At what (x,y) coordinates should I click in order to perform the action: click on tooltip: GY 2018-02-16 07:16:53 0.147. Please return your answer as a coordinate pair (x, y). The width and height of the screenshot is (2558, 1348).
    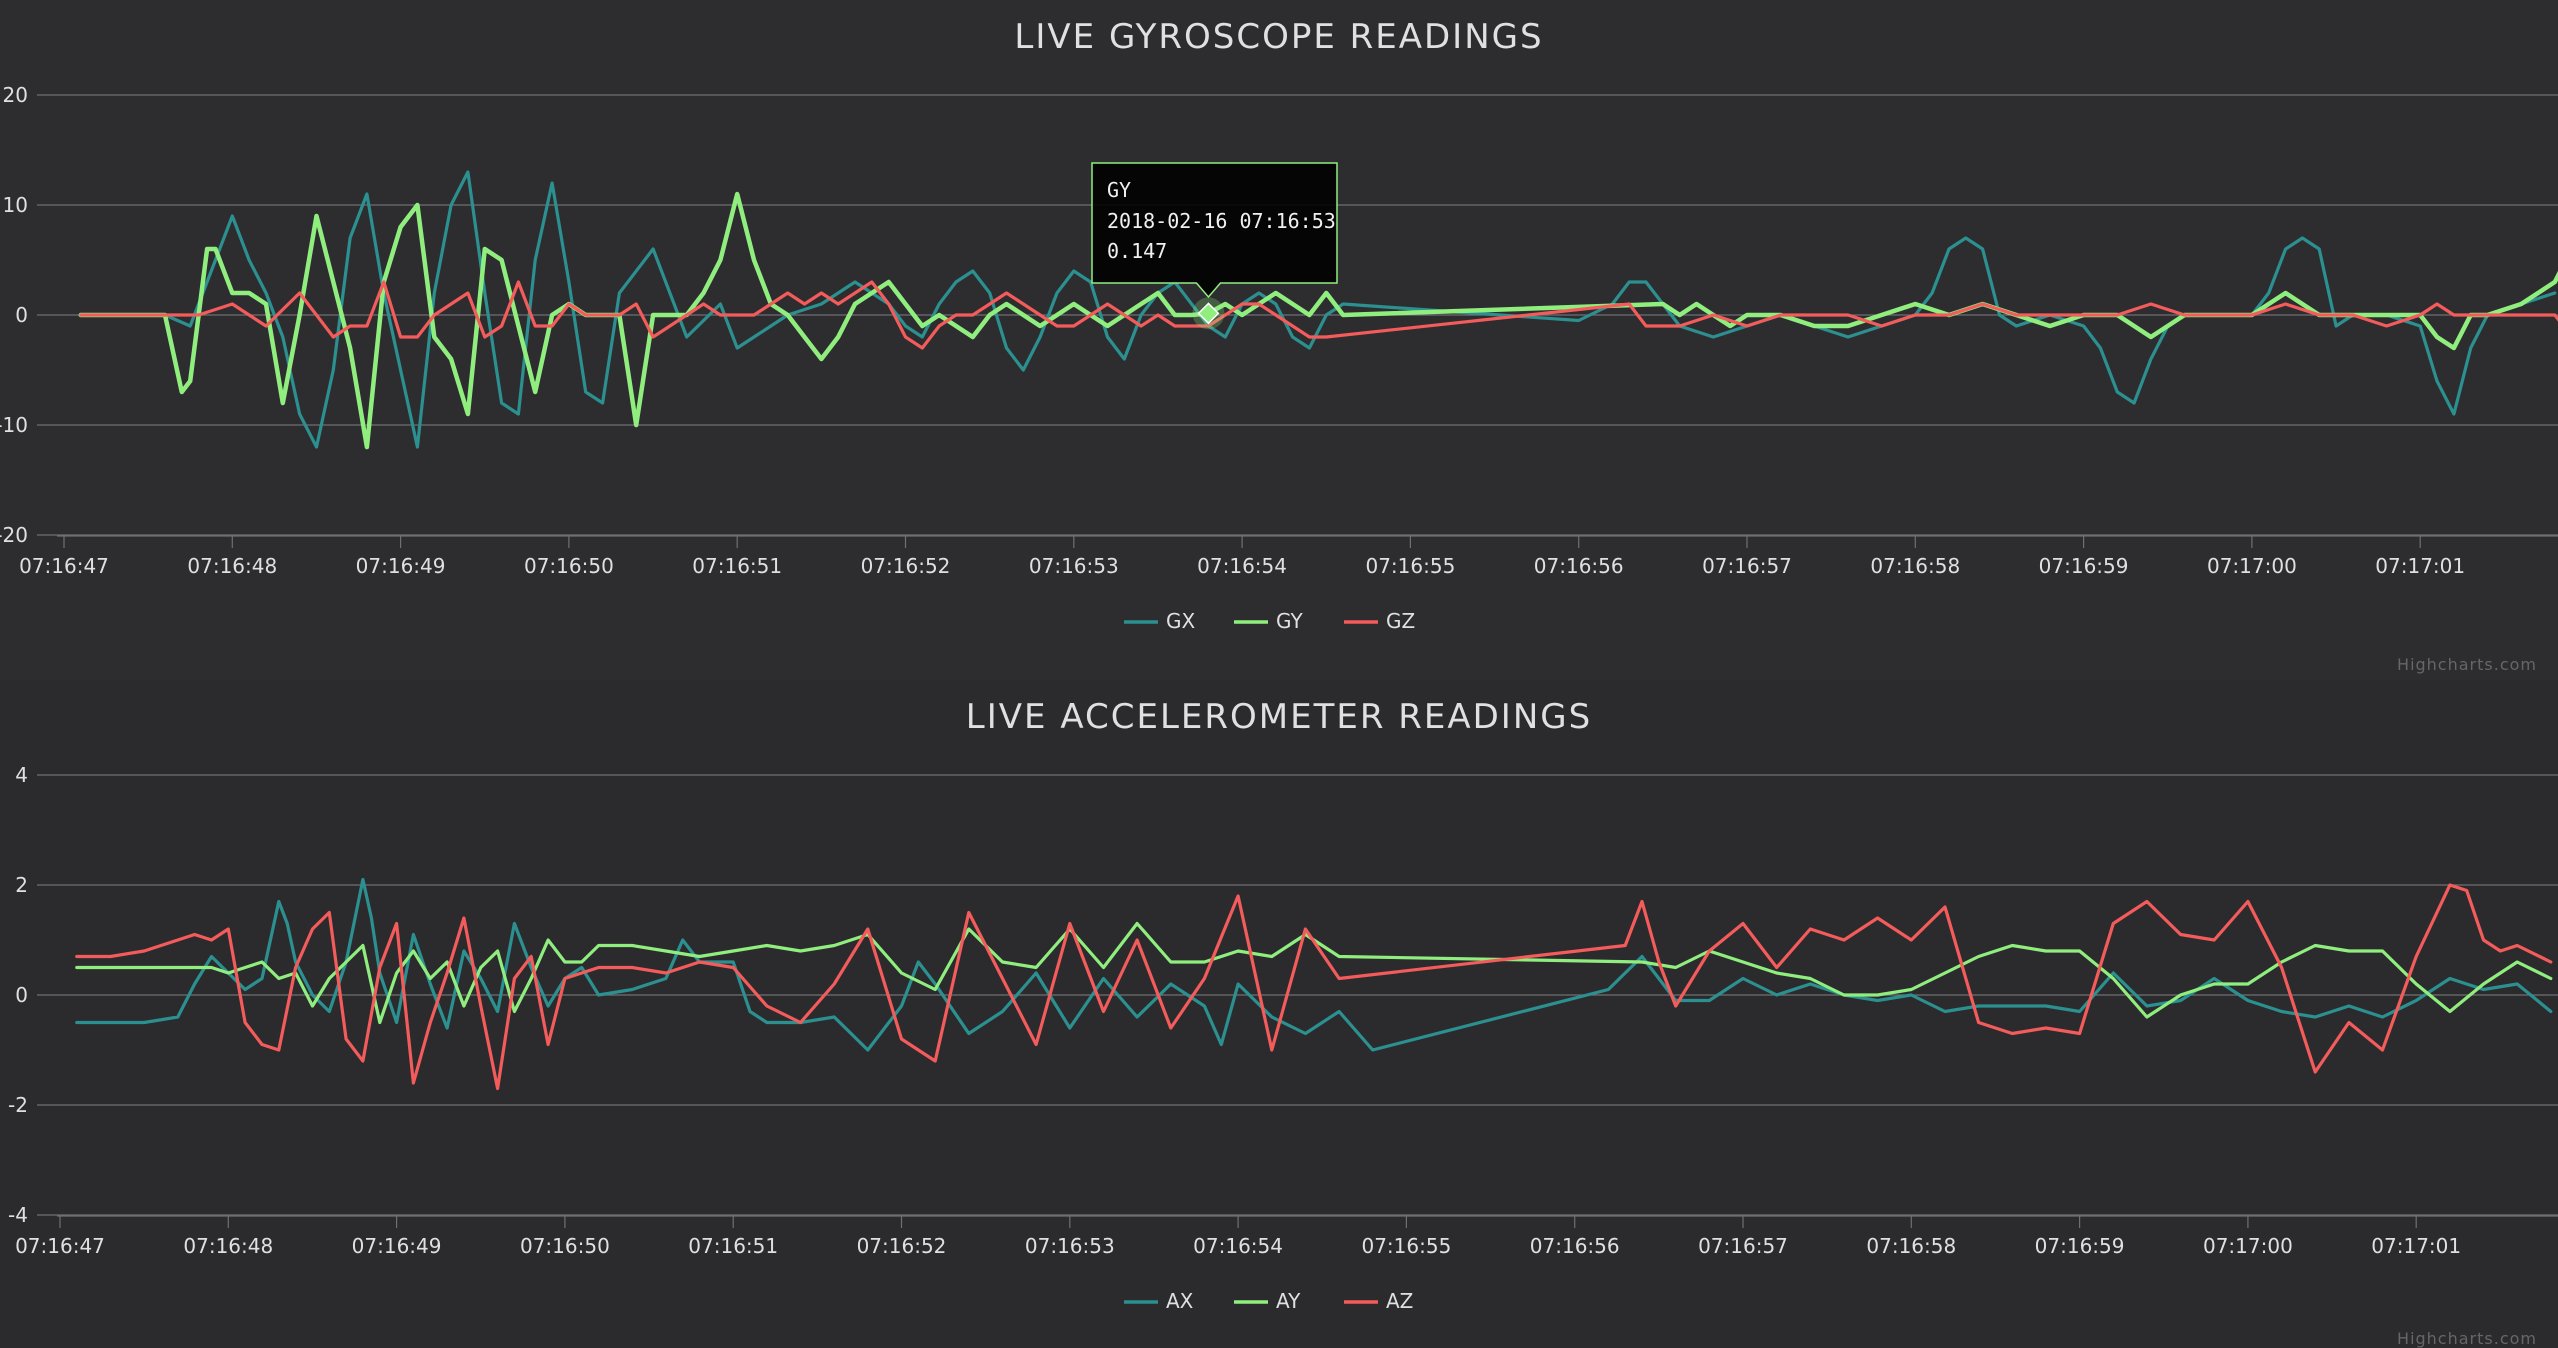
    Looking at the image, I should click on (1214, 230).